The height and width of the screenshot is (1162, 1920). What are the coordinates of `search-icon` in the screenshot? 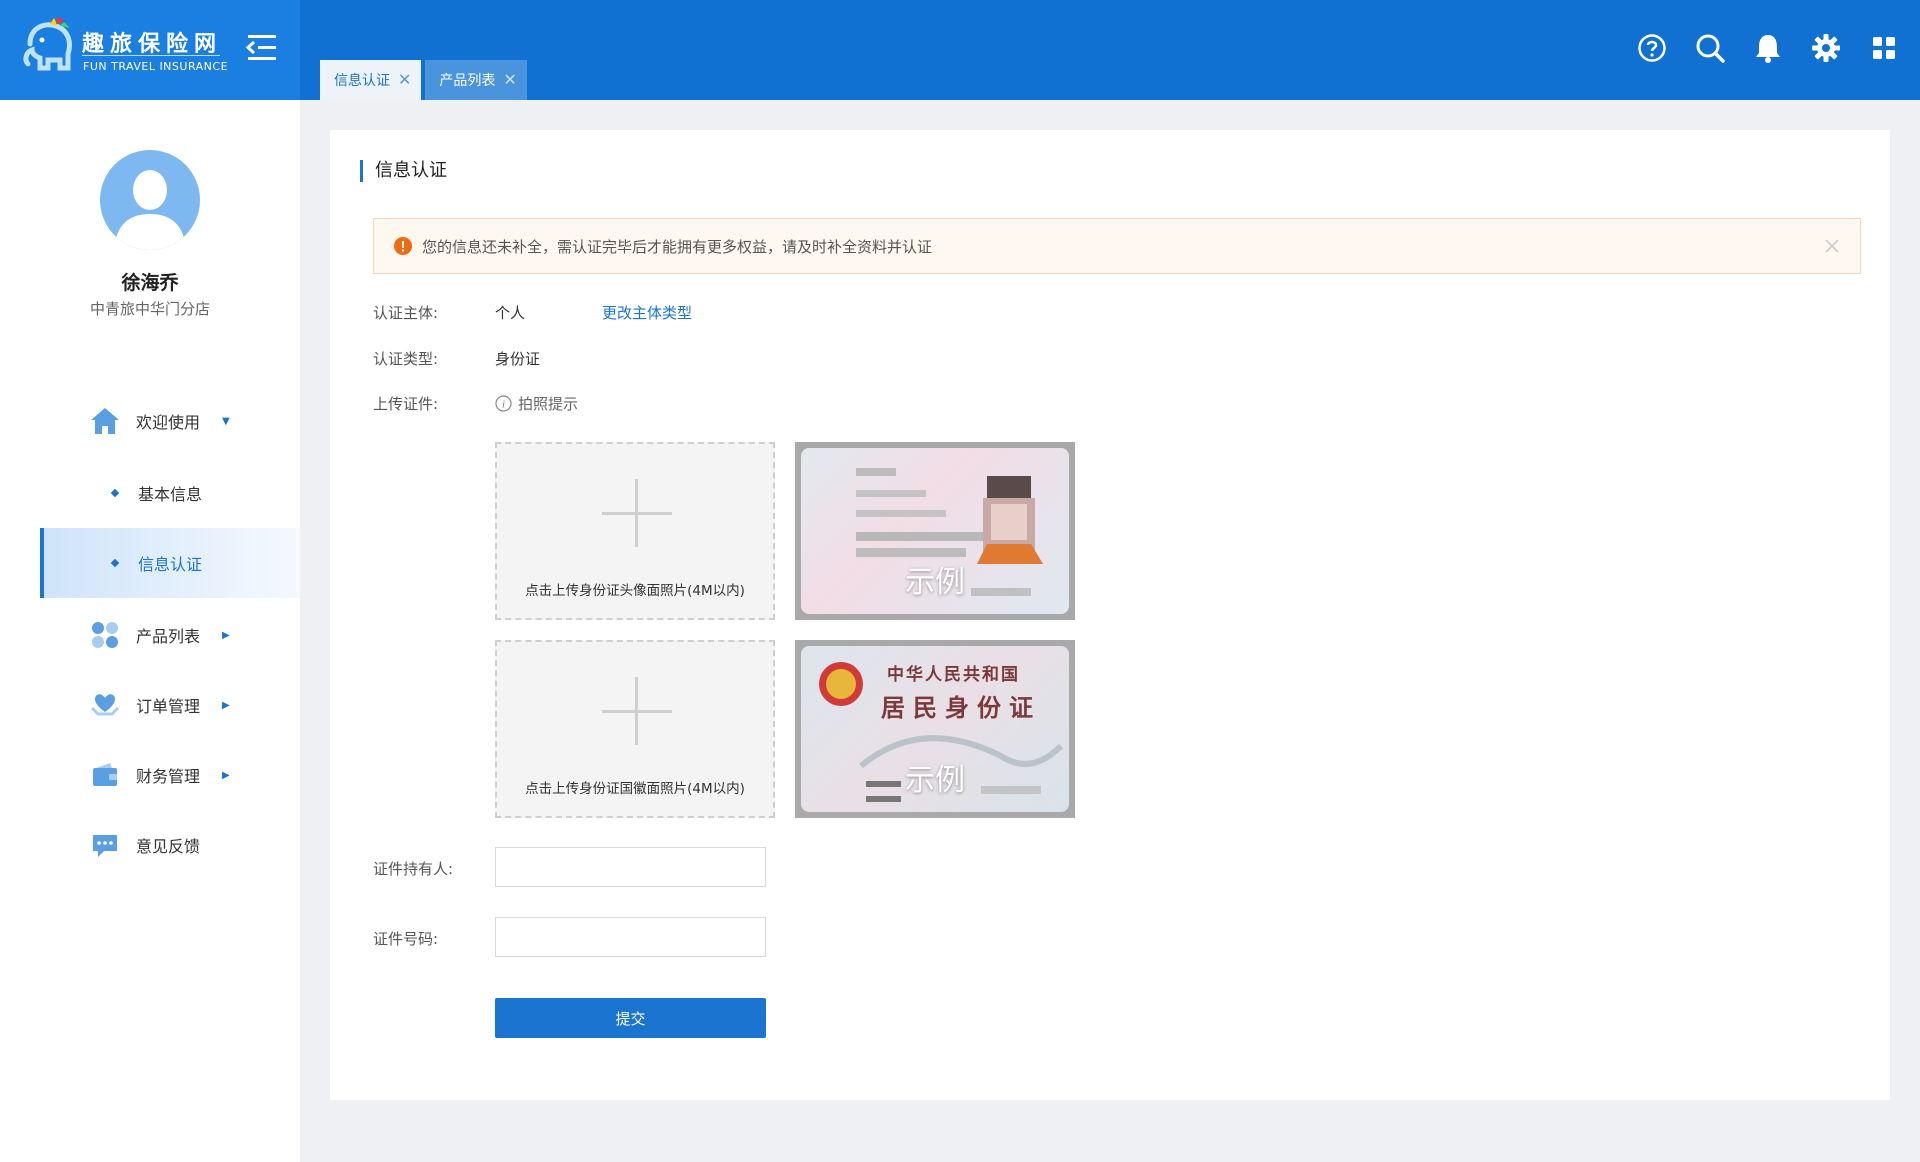 It's located at (1710, 48).